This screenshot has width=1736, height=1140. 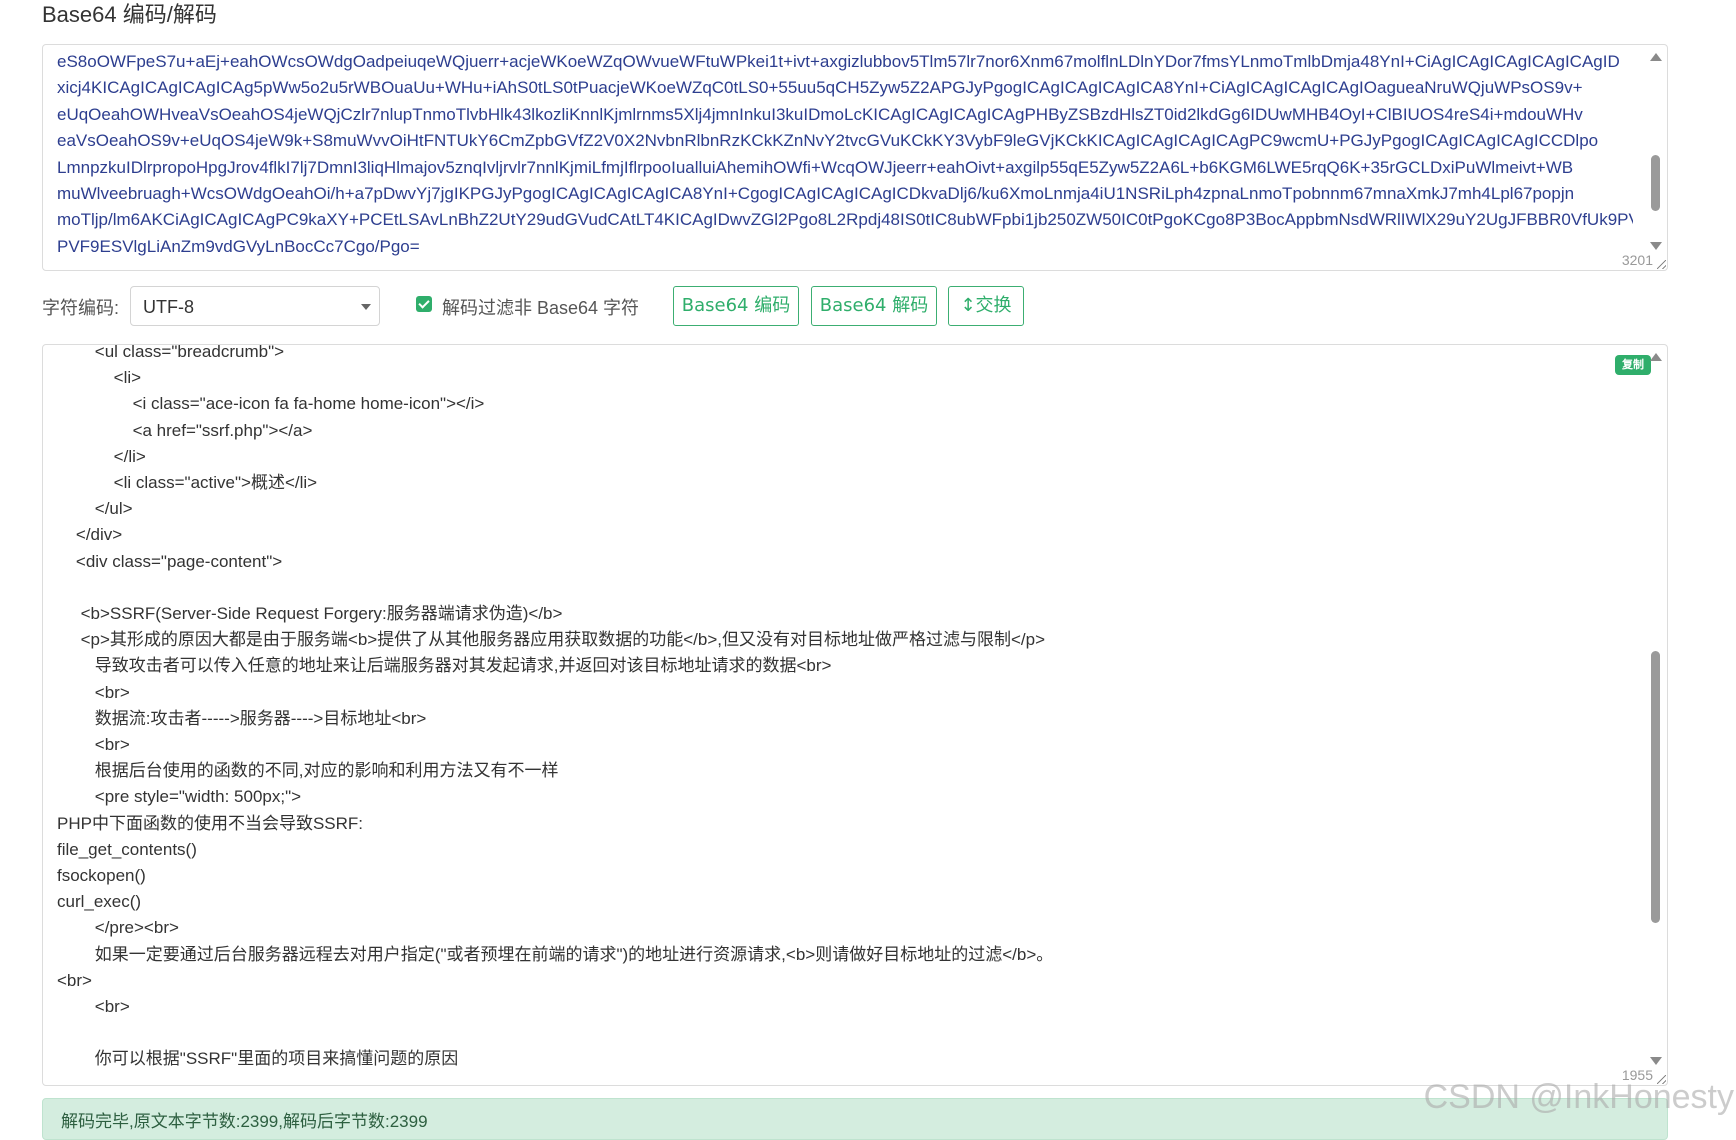 What do you see at coordinates (258, 1059) in the screenshot?
I see `output-text-line: 你可以根据"SSRF"里面的项目来搞懂问题的原因` at bounding box center [258, 1059].